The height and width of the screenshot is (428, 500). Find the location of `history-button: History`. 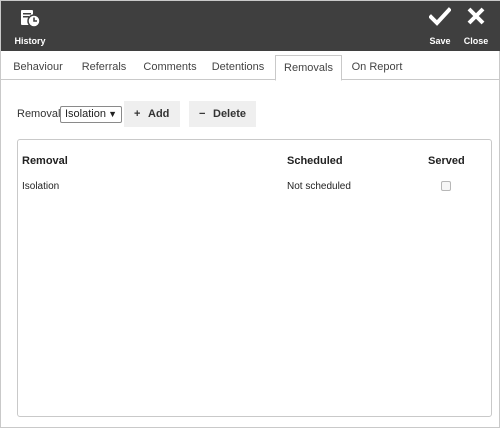

history-button: History is located at coordinates (30, 26).